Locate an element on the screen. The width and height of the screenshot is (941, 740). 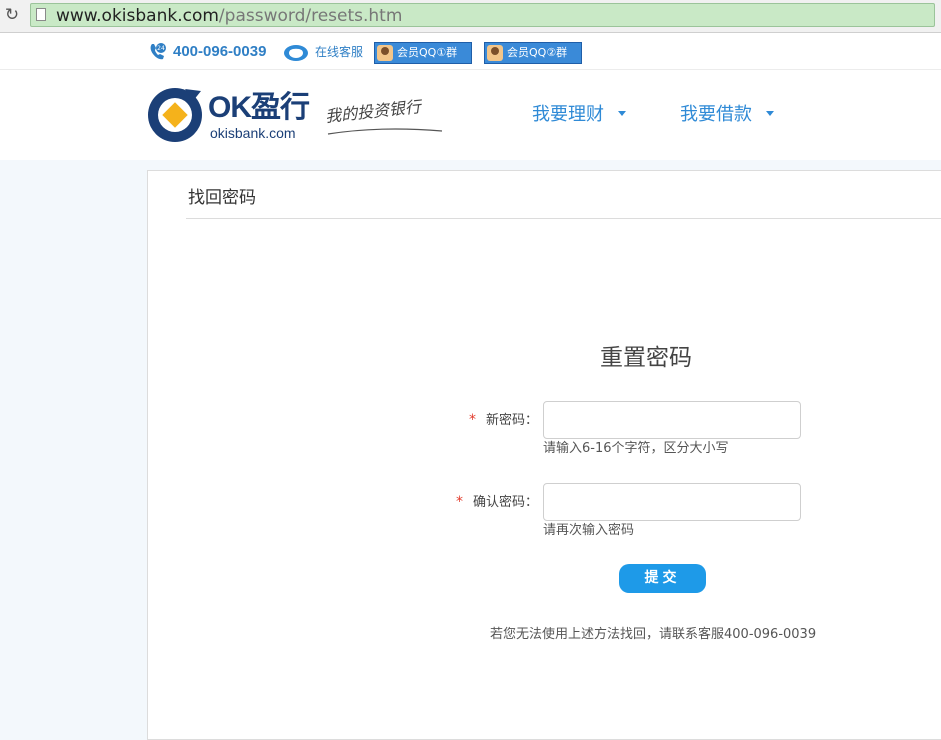
logo-wordmark: OK盈行 is located at coordinates (259, 107).